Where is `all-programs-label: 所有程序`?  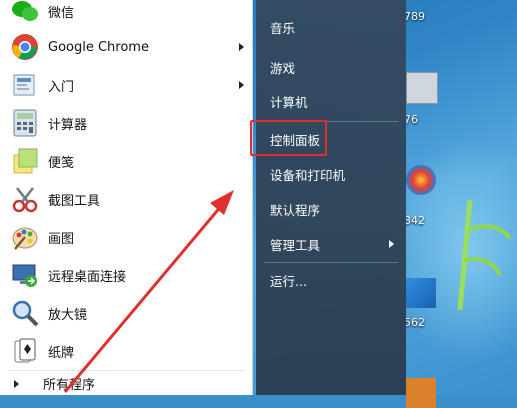
all-programs-label: 所有程序 is located at coordinates (69, 385).